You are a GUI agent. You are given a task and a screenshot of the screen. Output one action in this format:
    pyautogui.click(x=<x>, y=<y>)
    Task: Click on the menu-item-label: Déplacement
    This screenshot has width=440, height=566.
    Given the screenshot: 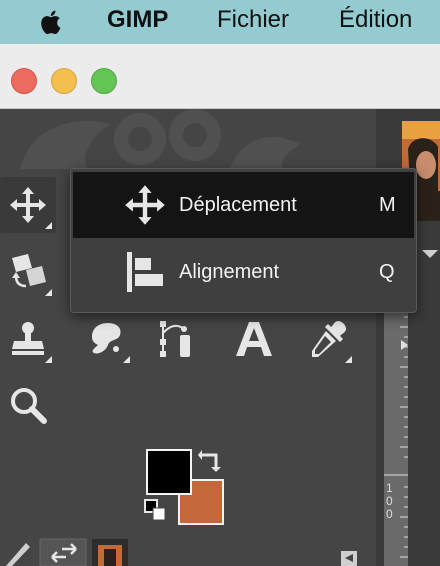 What is the action you would take?
    pyautogui.click(x=238, y=205)
    